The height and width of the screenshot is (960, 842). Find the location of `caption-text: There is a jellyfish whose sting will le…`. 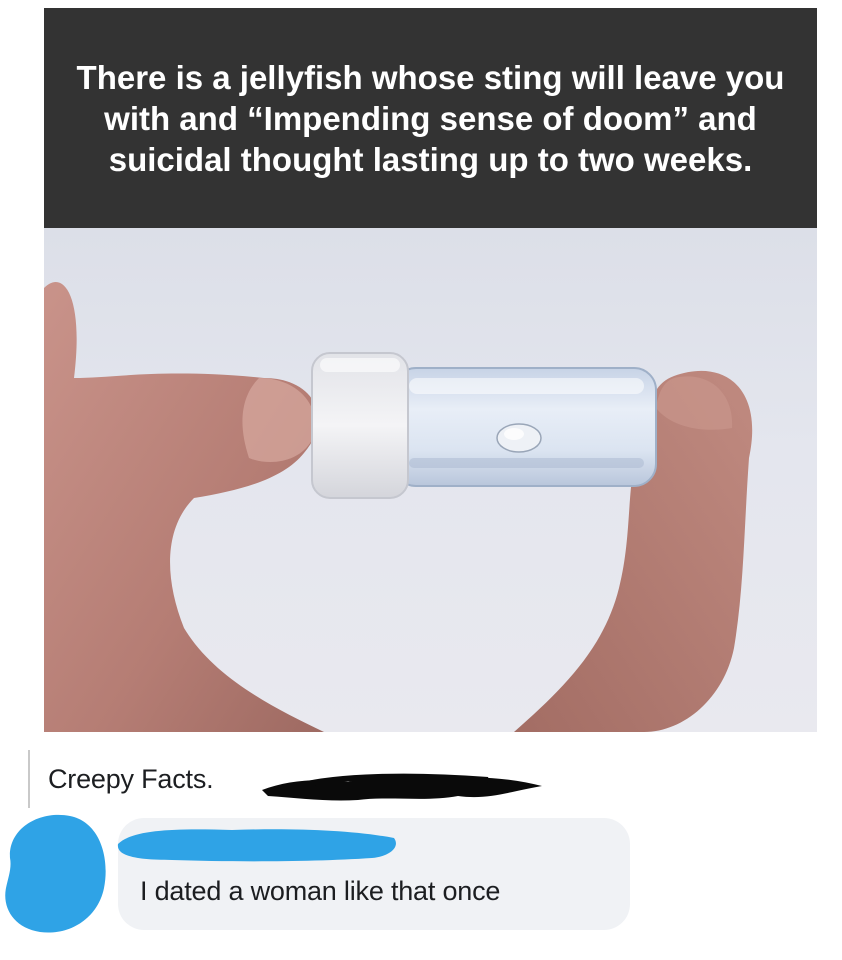

caption-text: There is a jellyfish whose sting will le… is located at coordinates (430, 118).